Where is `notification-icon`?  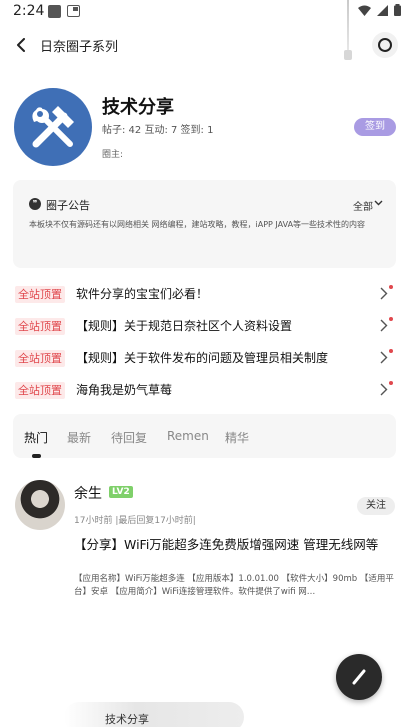 notification-icon is located at coordinates (54, 11).